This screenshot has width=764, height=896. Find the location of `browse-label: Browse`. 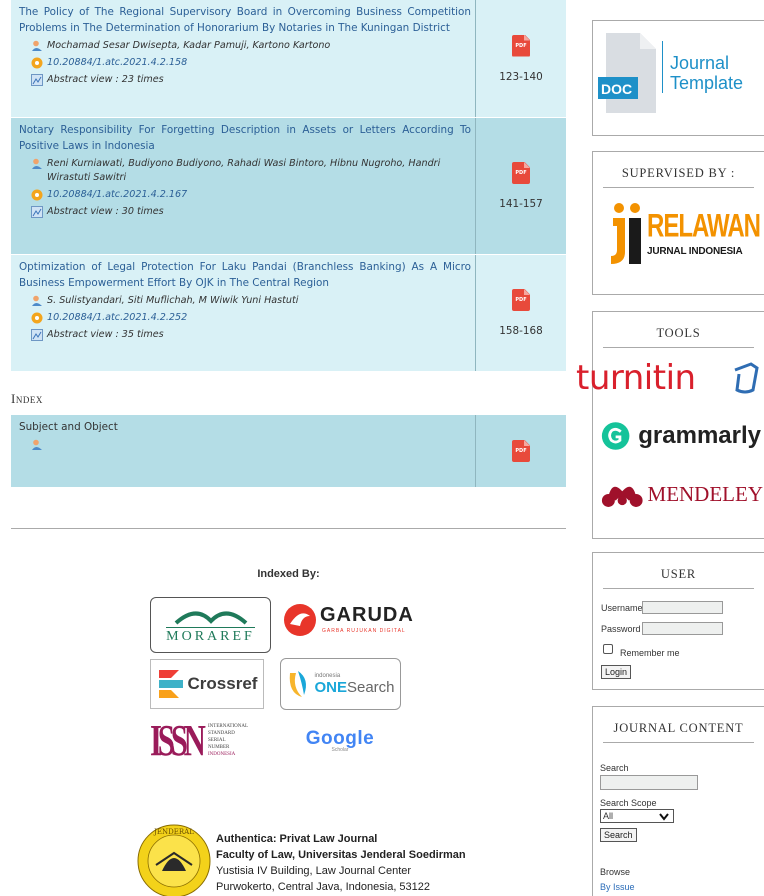

browse-label: Browse is located at coordinates (615, 872).